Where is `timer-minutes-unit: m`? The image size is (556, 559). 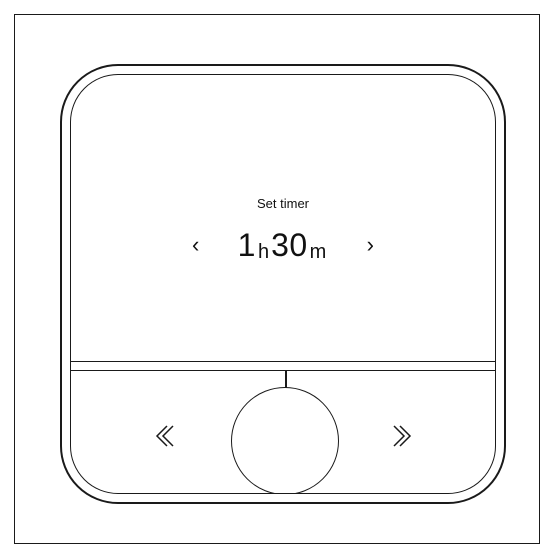
timer-minutes-unit: m is located at coordinates (318, 252).